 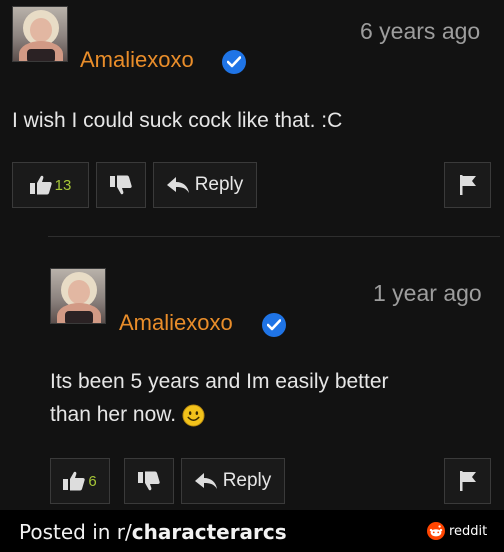 I want to click on comment-timestamp: 1 year ago, so click(x=427, y=293).